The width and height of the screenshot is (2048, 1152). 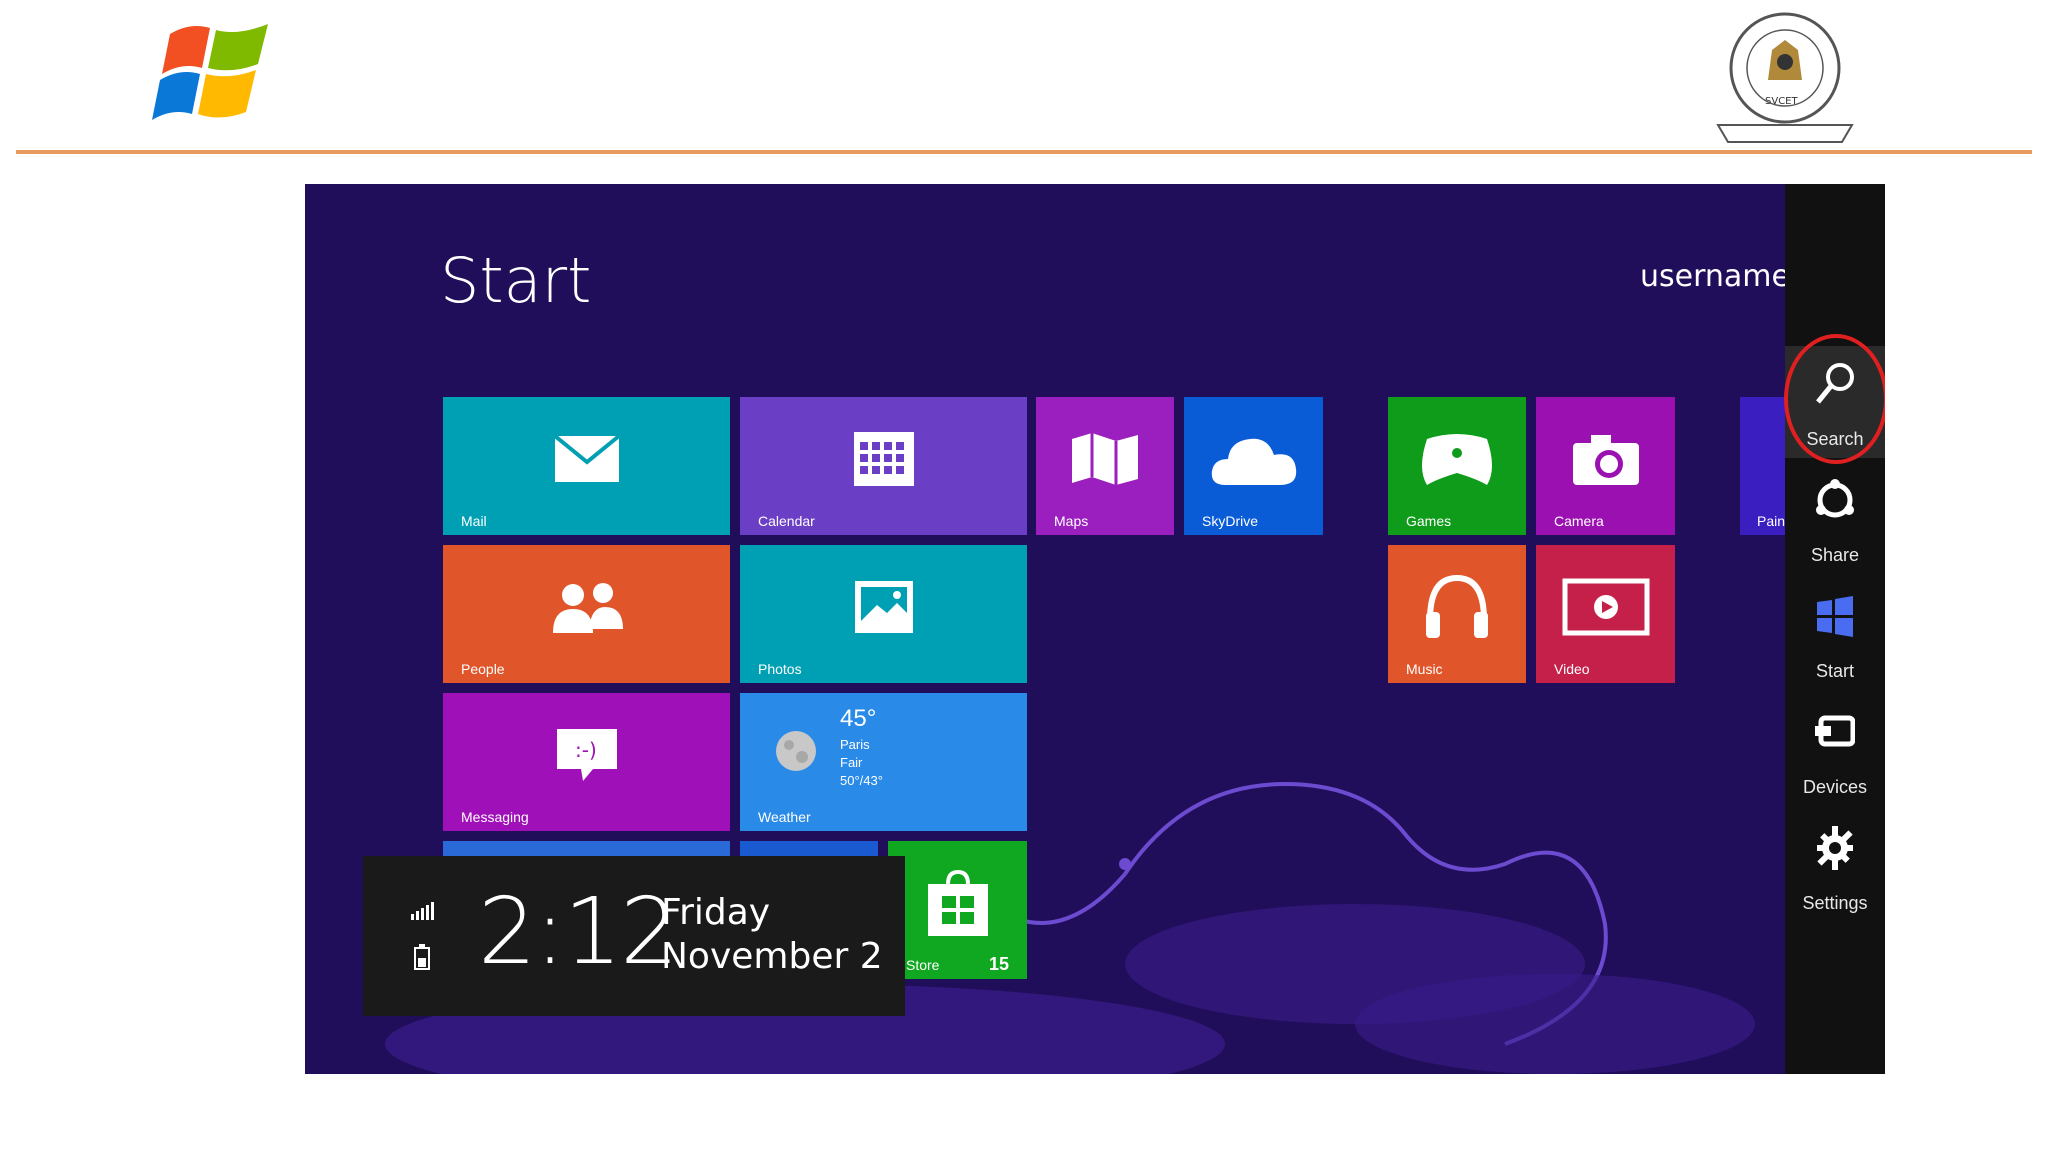 I want to click on cloud-icon, so click(x=1253, y=462).